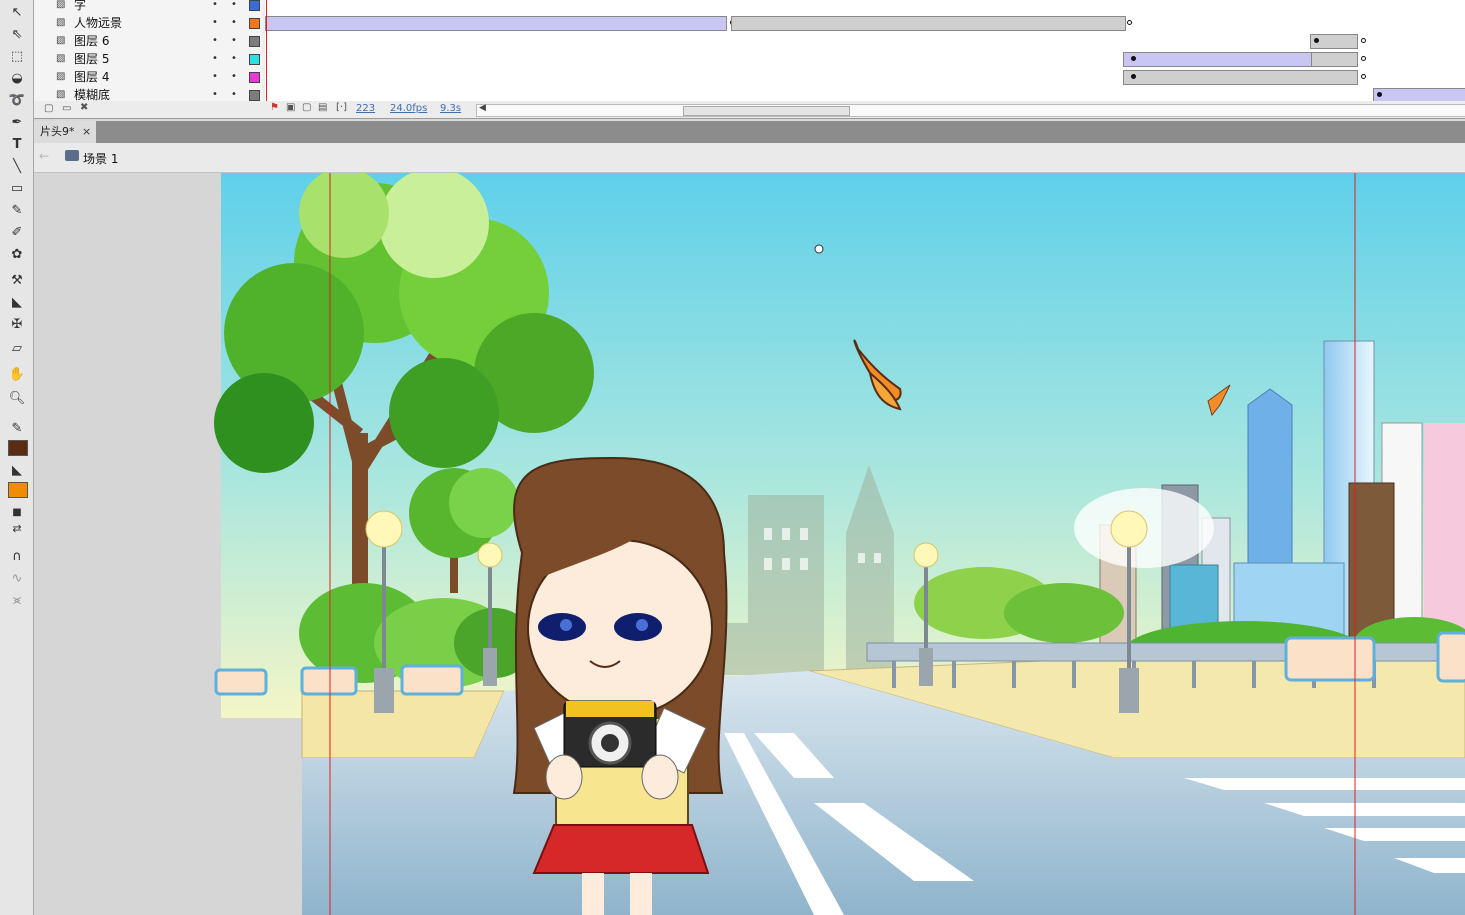 The image size is (1465, 915). What do you see at coordinates (17, 100) in the screenshot?
I see `lasso-tool-icon: ➰` at bounding box center [17, 100].